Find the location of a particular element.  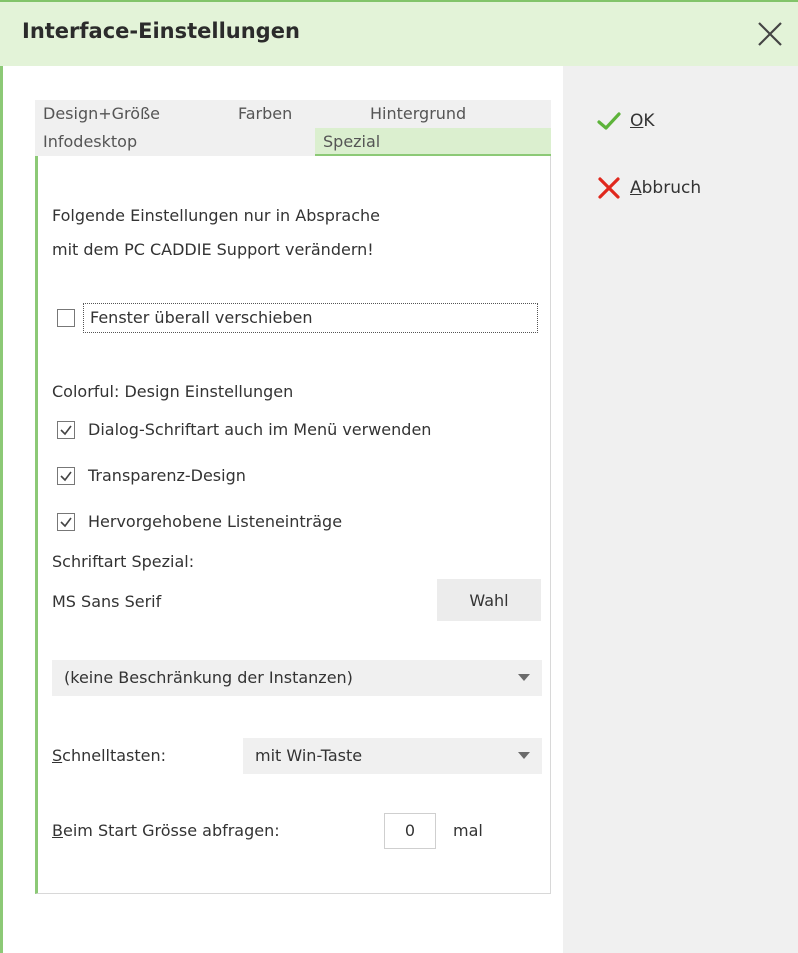

move-windows-focus: Fenster überall verschieben is located at coordinates (310, 318).